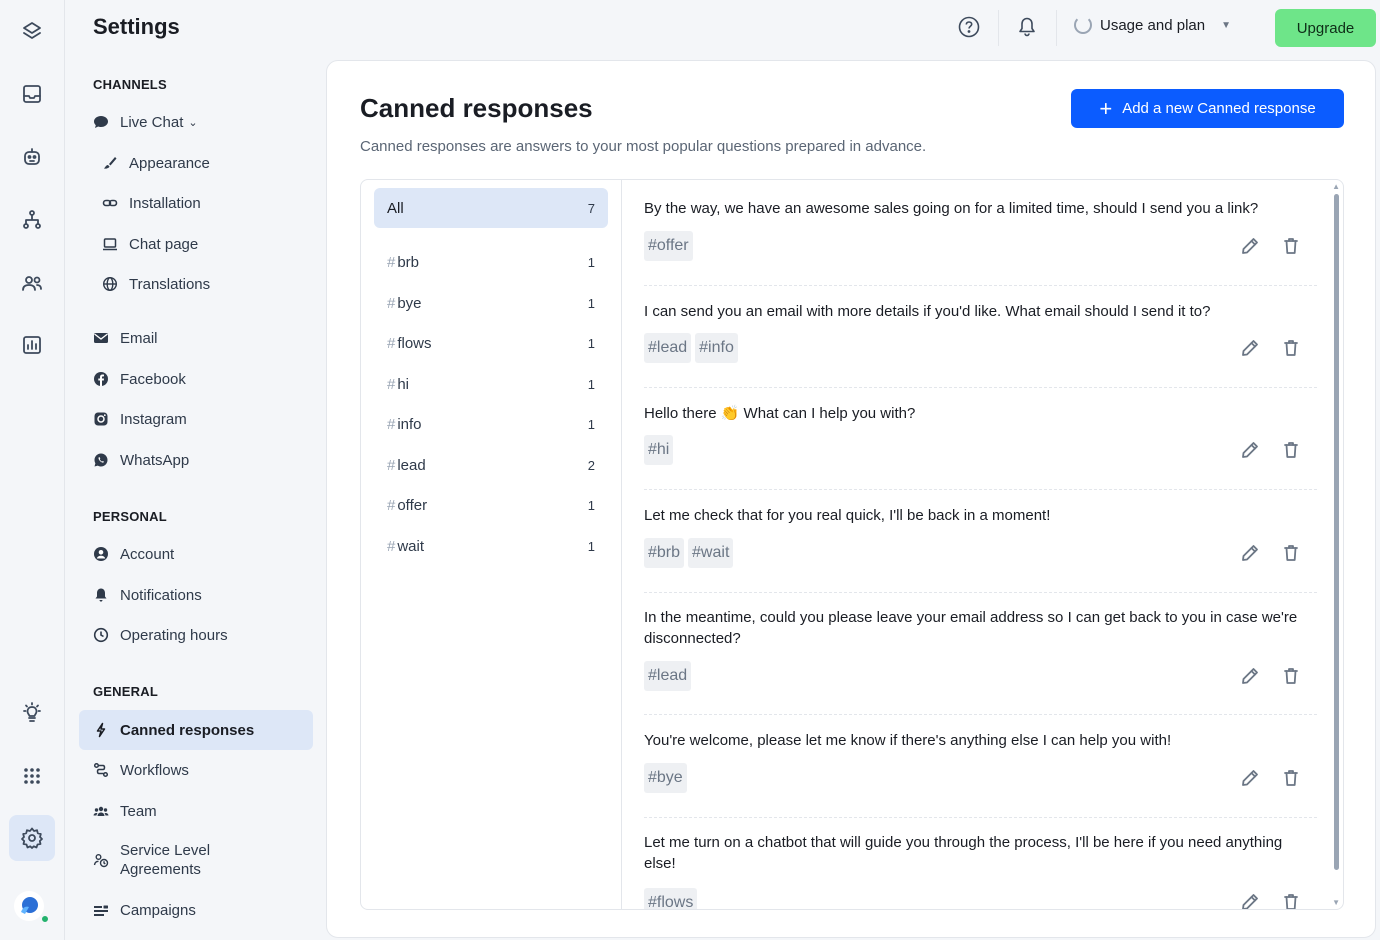  What do you see at coordinates (491, 384) in the screenshot?
I see `tag-filter-hi: # hi 1` at bounding box center [491, 384].